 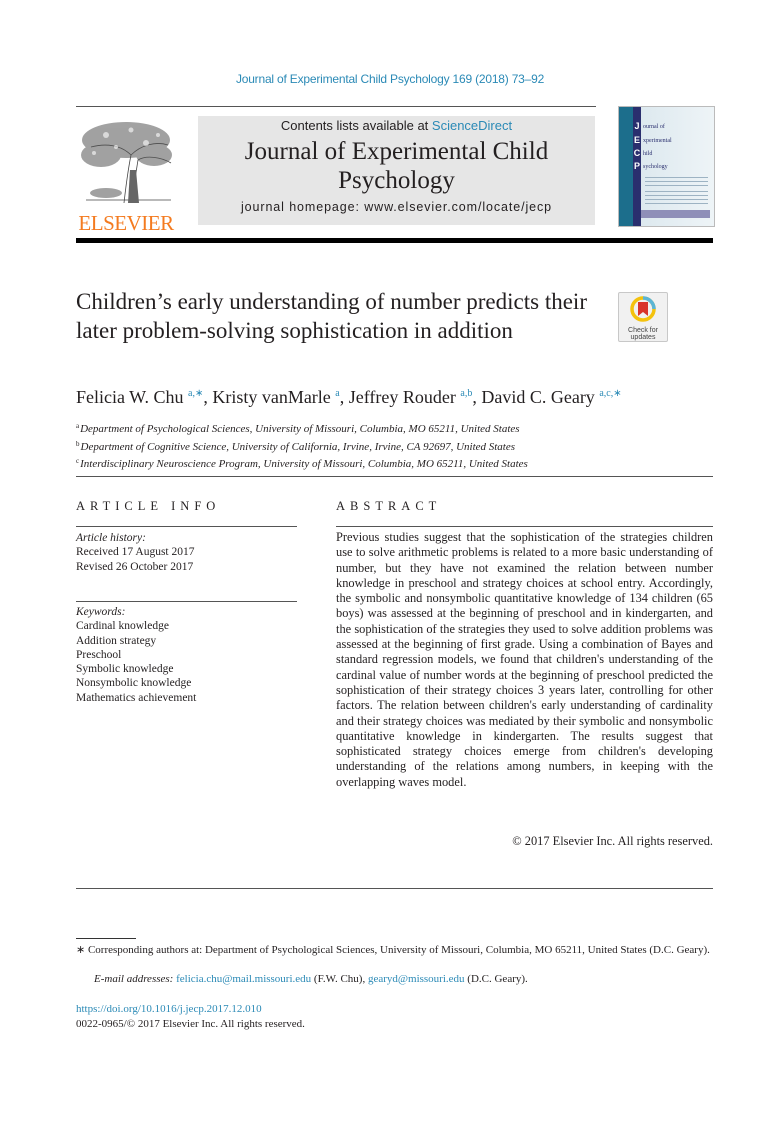 I want to click on cover-word: hild, so click(x=648, y=154).